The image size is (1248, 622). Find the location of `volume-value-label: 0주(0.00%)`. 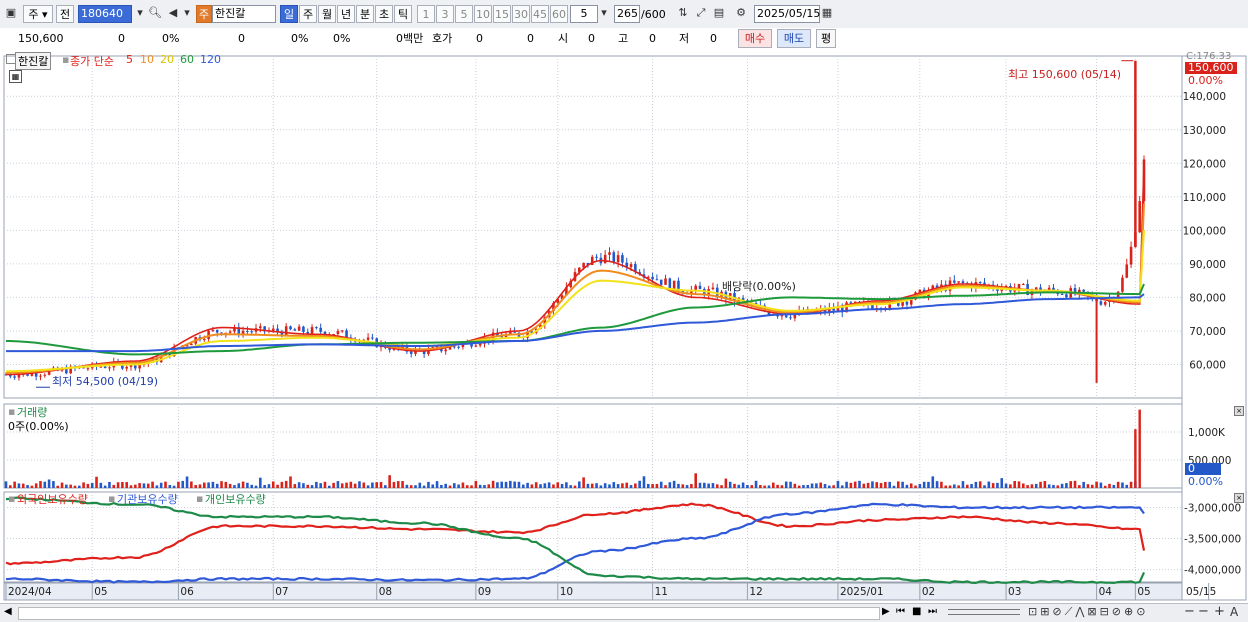

volume-value-label: 0주(0.00%) is located at coordinates (38, 426).